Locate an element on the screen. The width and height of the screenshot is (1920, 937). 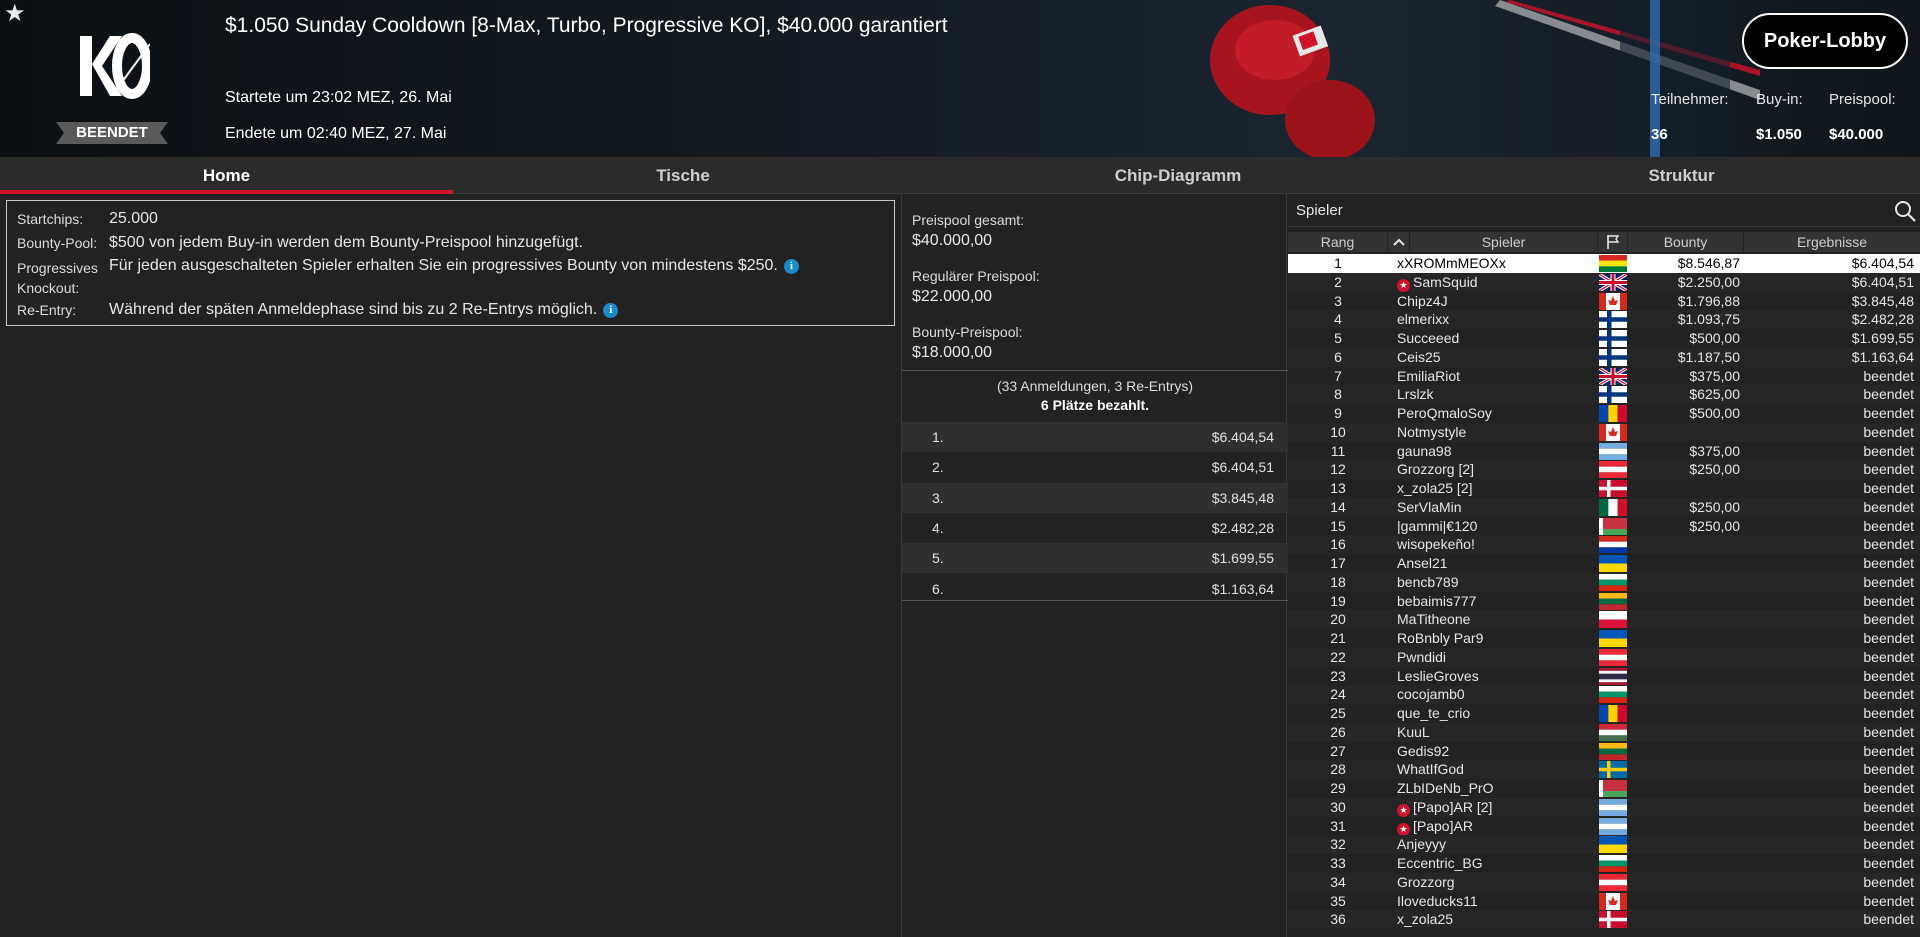
player-name-cell: wisopekeño! is located at coordinates (1497, 544).